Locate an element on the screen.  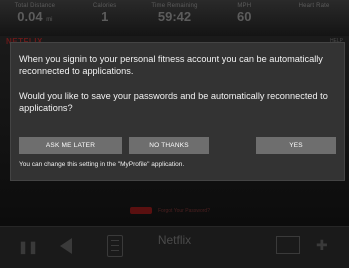
forgot-password-link: Forgot Your Password? is located at coordinates (184, 211).